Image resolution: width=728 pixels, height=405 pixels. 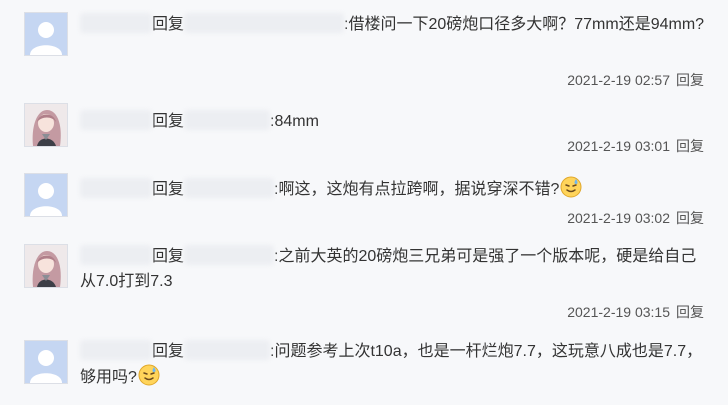 What do you see at coordinates (618, 218) in the screenshot?
I see `reply-timestamp: 2021-2-19 03:02` at bounding box center [618, 218].